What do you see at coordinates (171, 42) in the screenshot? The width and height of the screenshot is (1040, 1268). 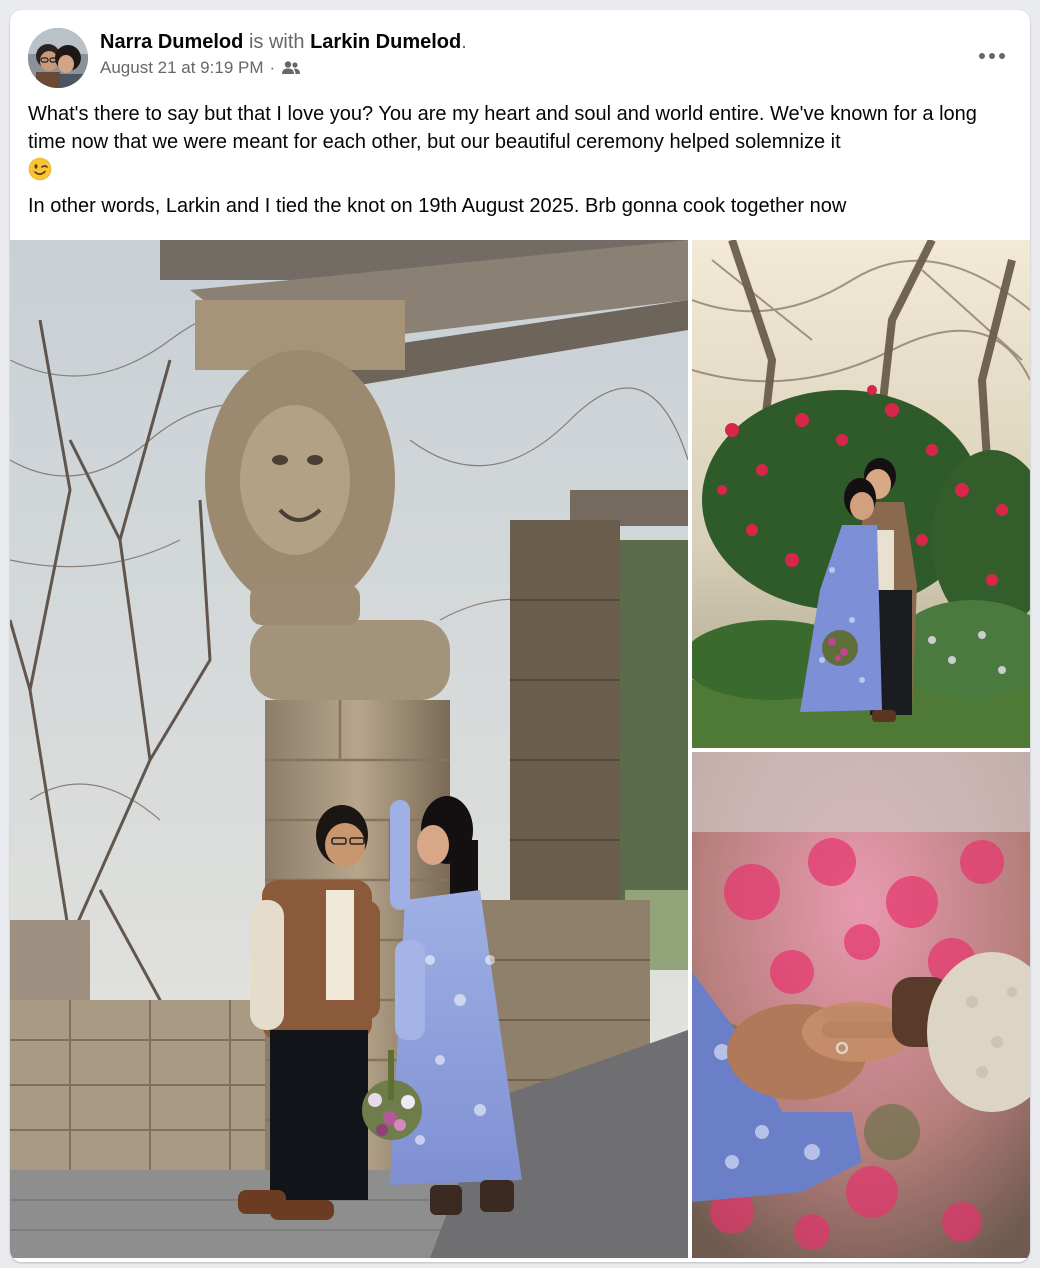 I see `author-name: Narra Dumelod` at bounding box center [171, 42].